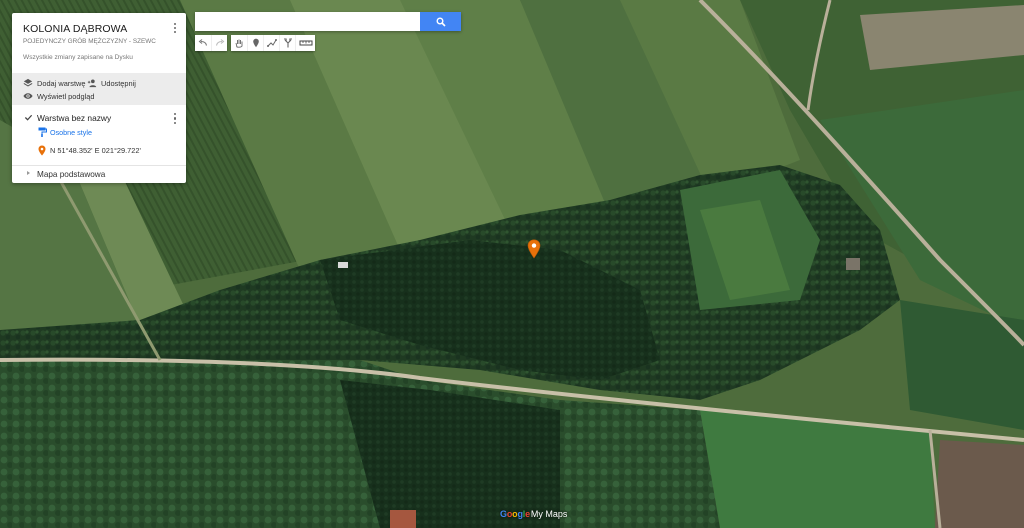 This screenshot has height=528, width=1024. Describe the element at coordinates (175, 118) in the screenshot. I see `layer-options-icon` at that location.